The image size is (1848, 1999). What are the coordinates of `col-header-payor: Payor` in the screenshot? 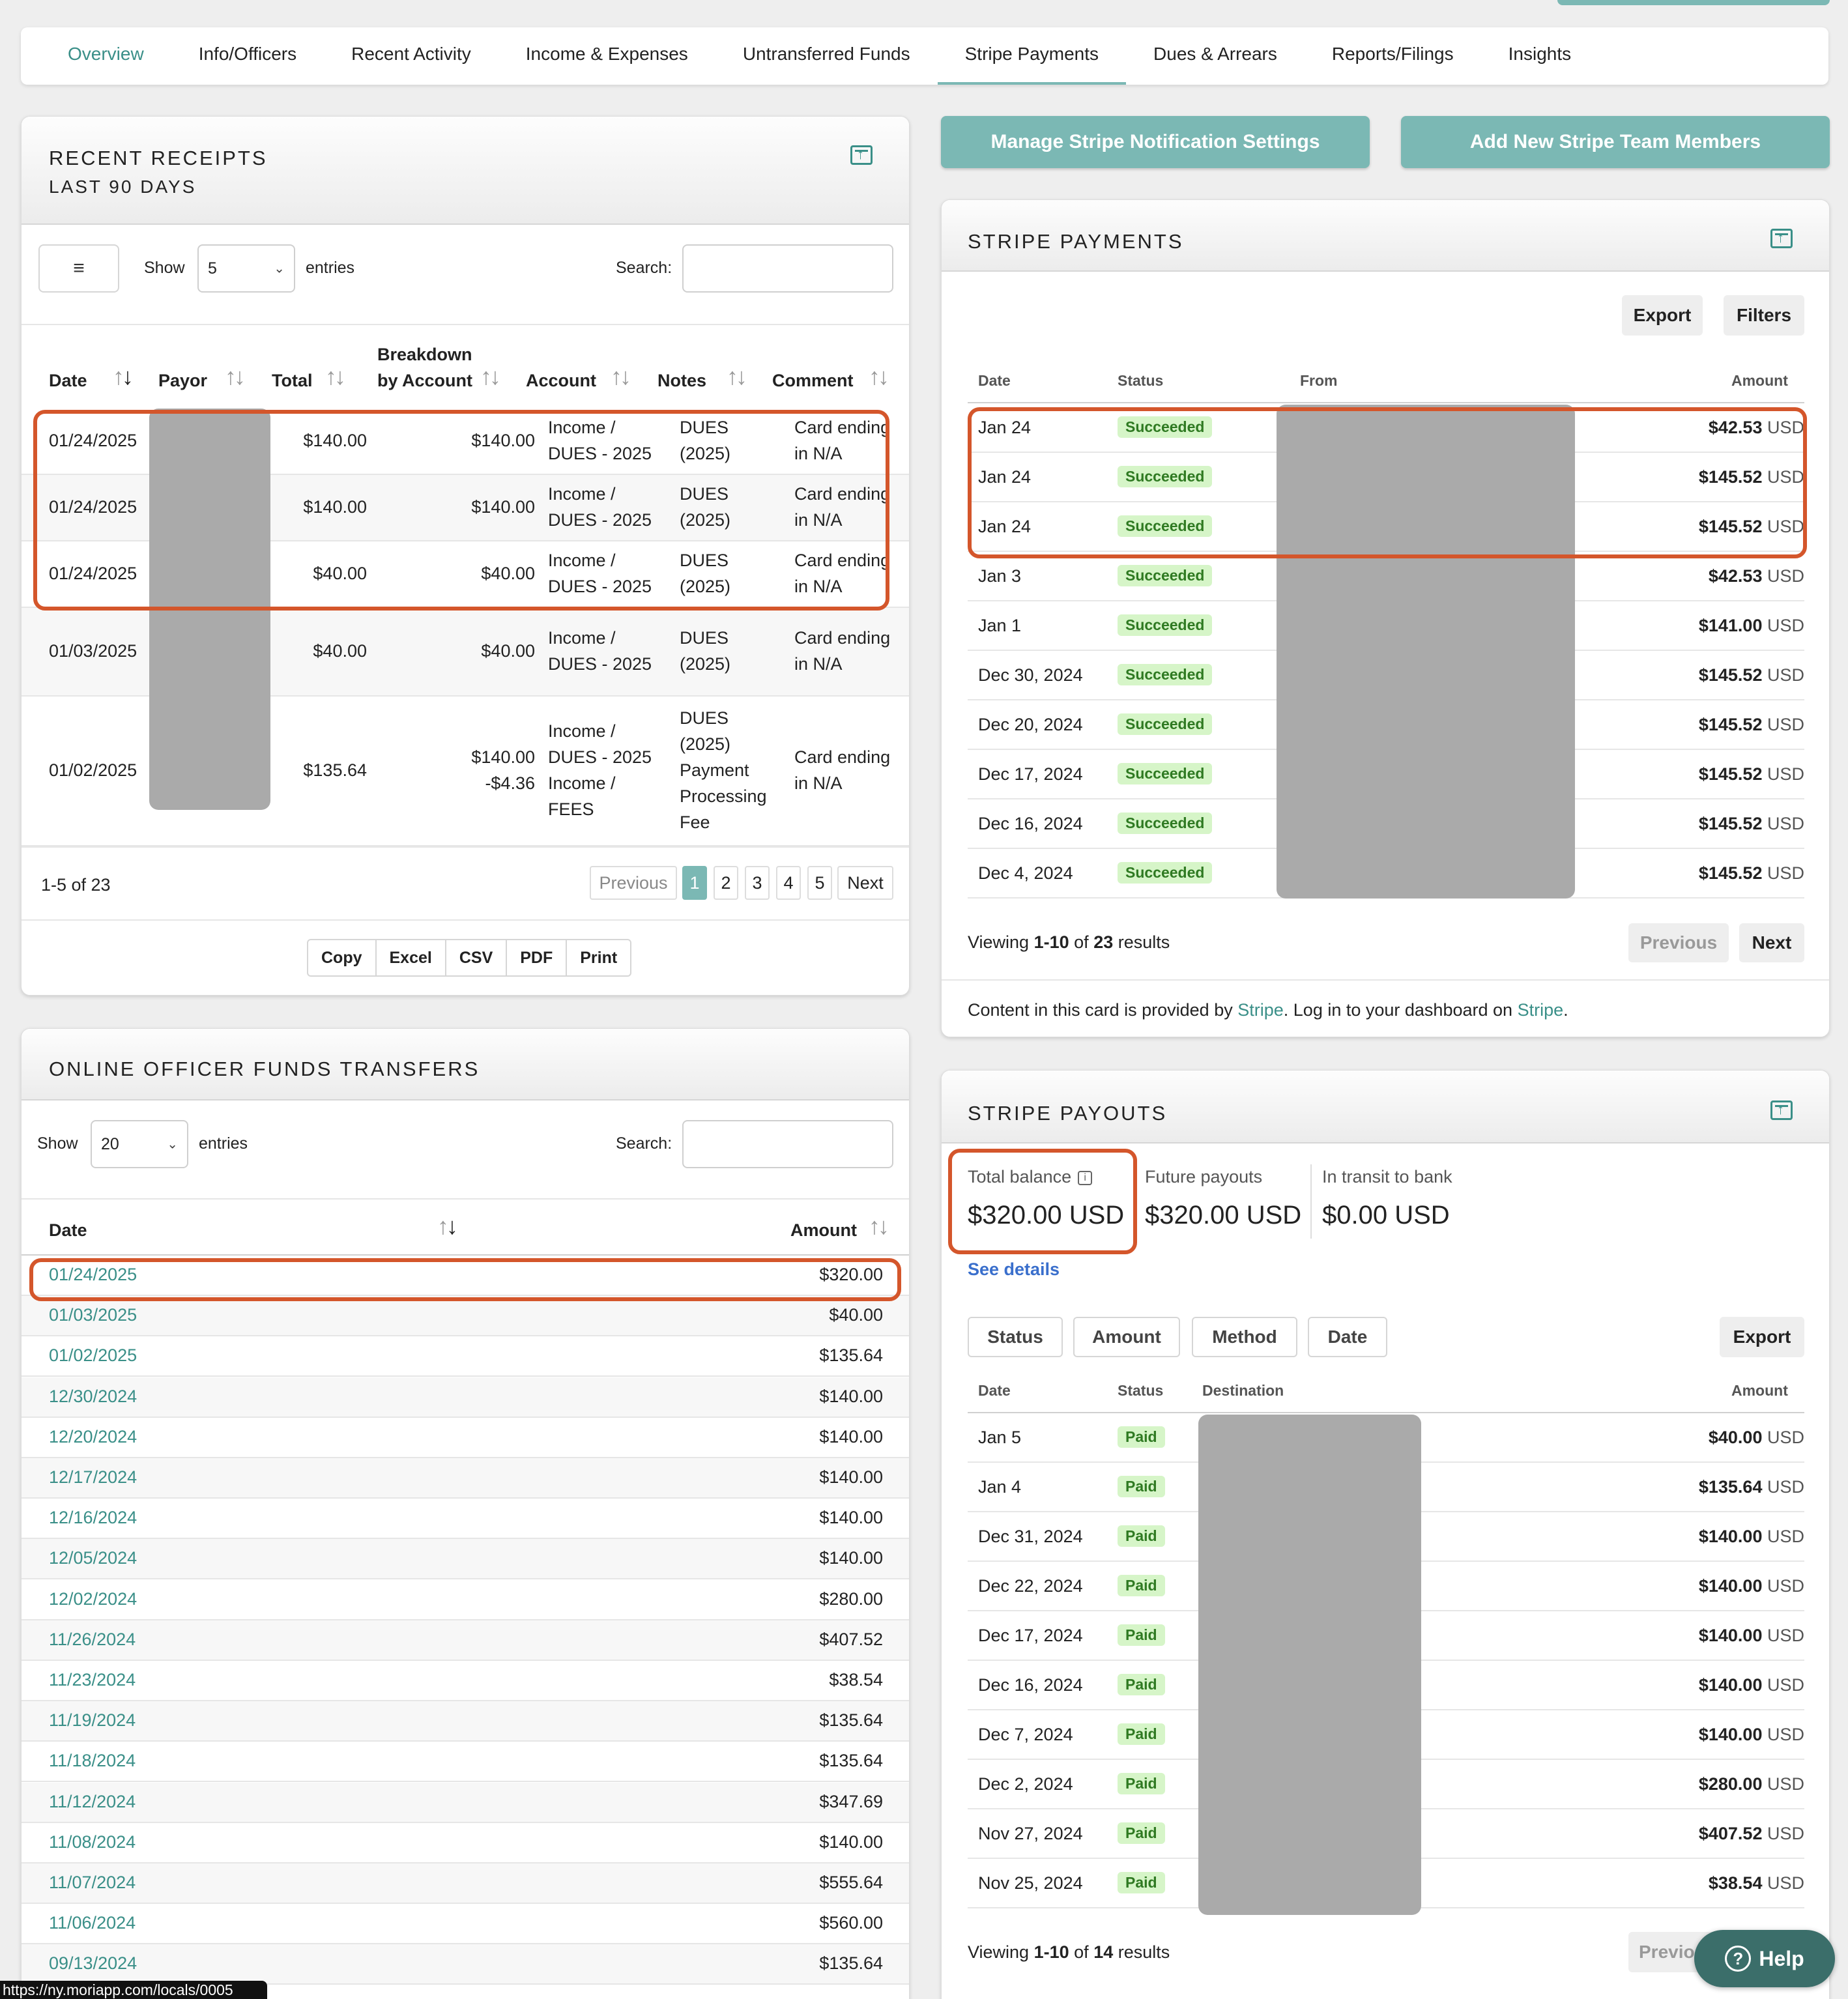 It's located at (182, 381).